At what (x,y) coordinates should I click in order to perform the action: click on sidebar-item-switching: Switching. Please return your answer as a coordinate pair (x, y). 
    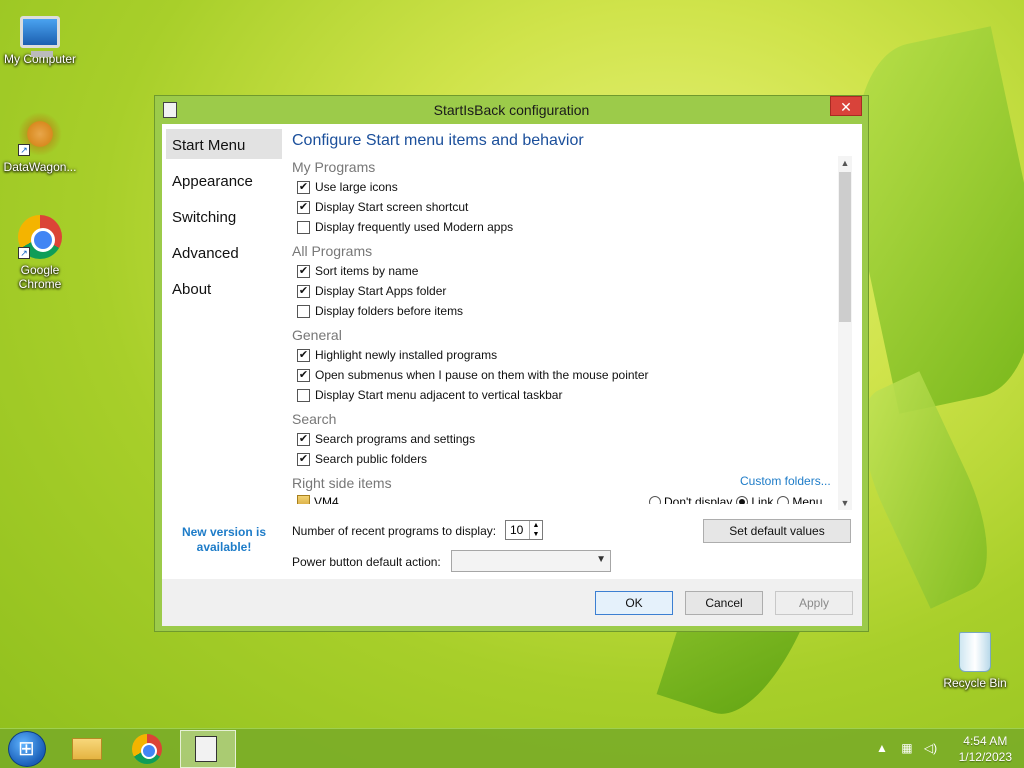
    Looking at the image, I should click on (224, 216).